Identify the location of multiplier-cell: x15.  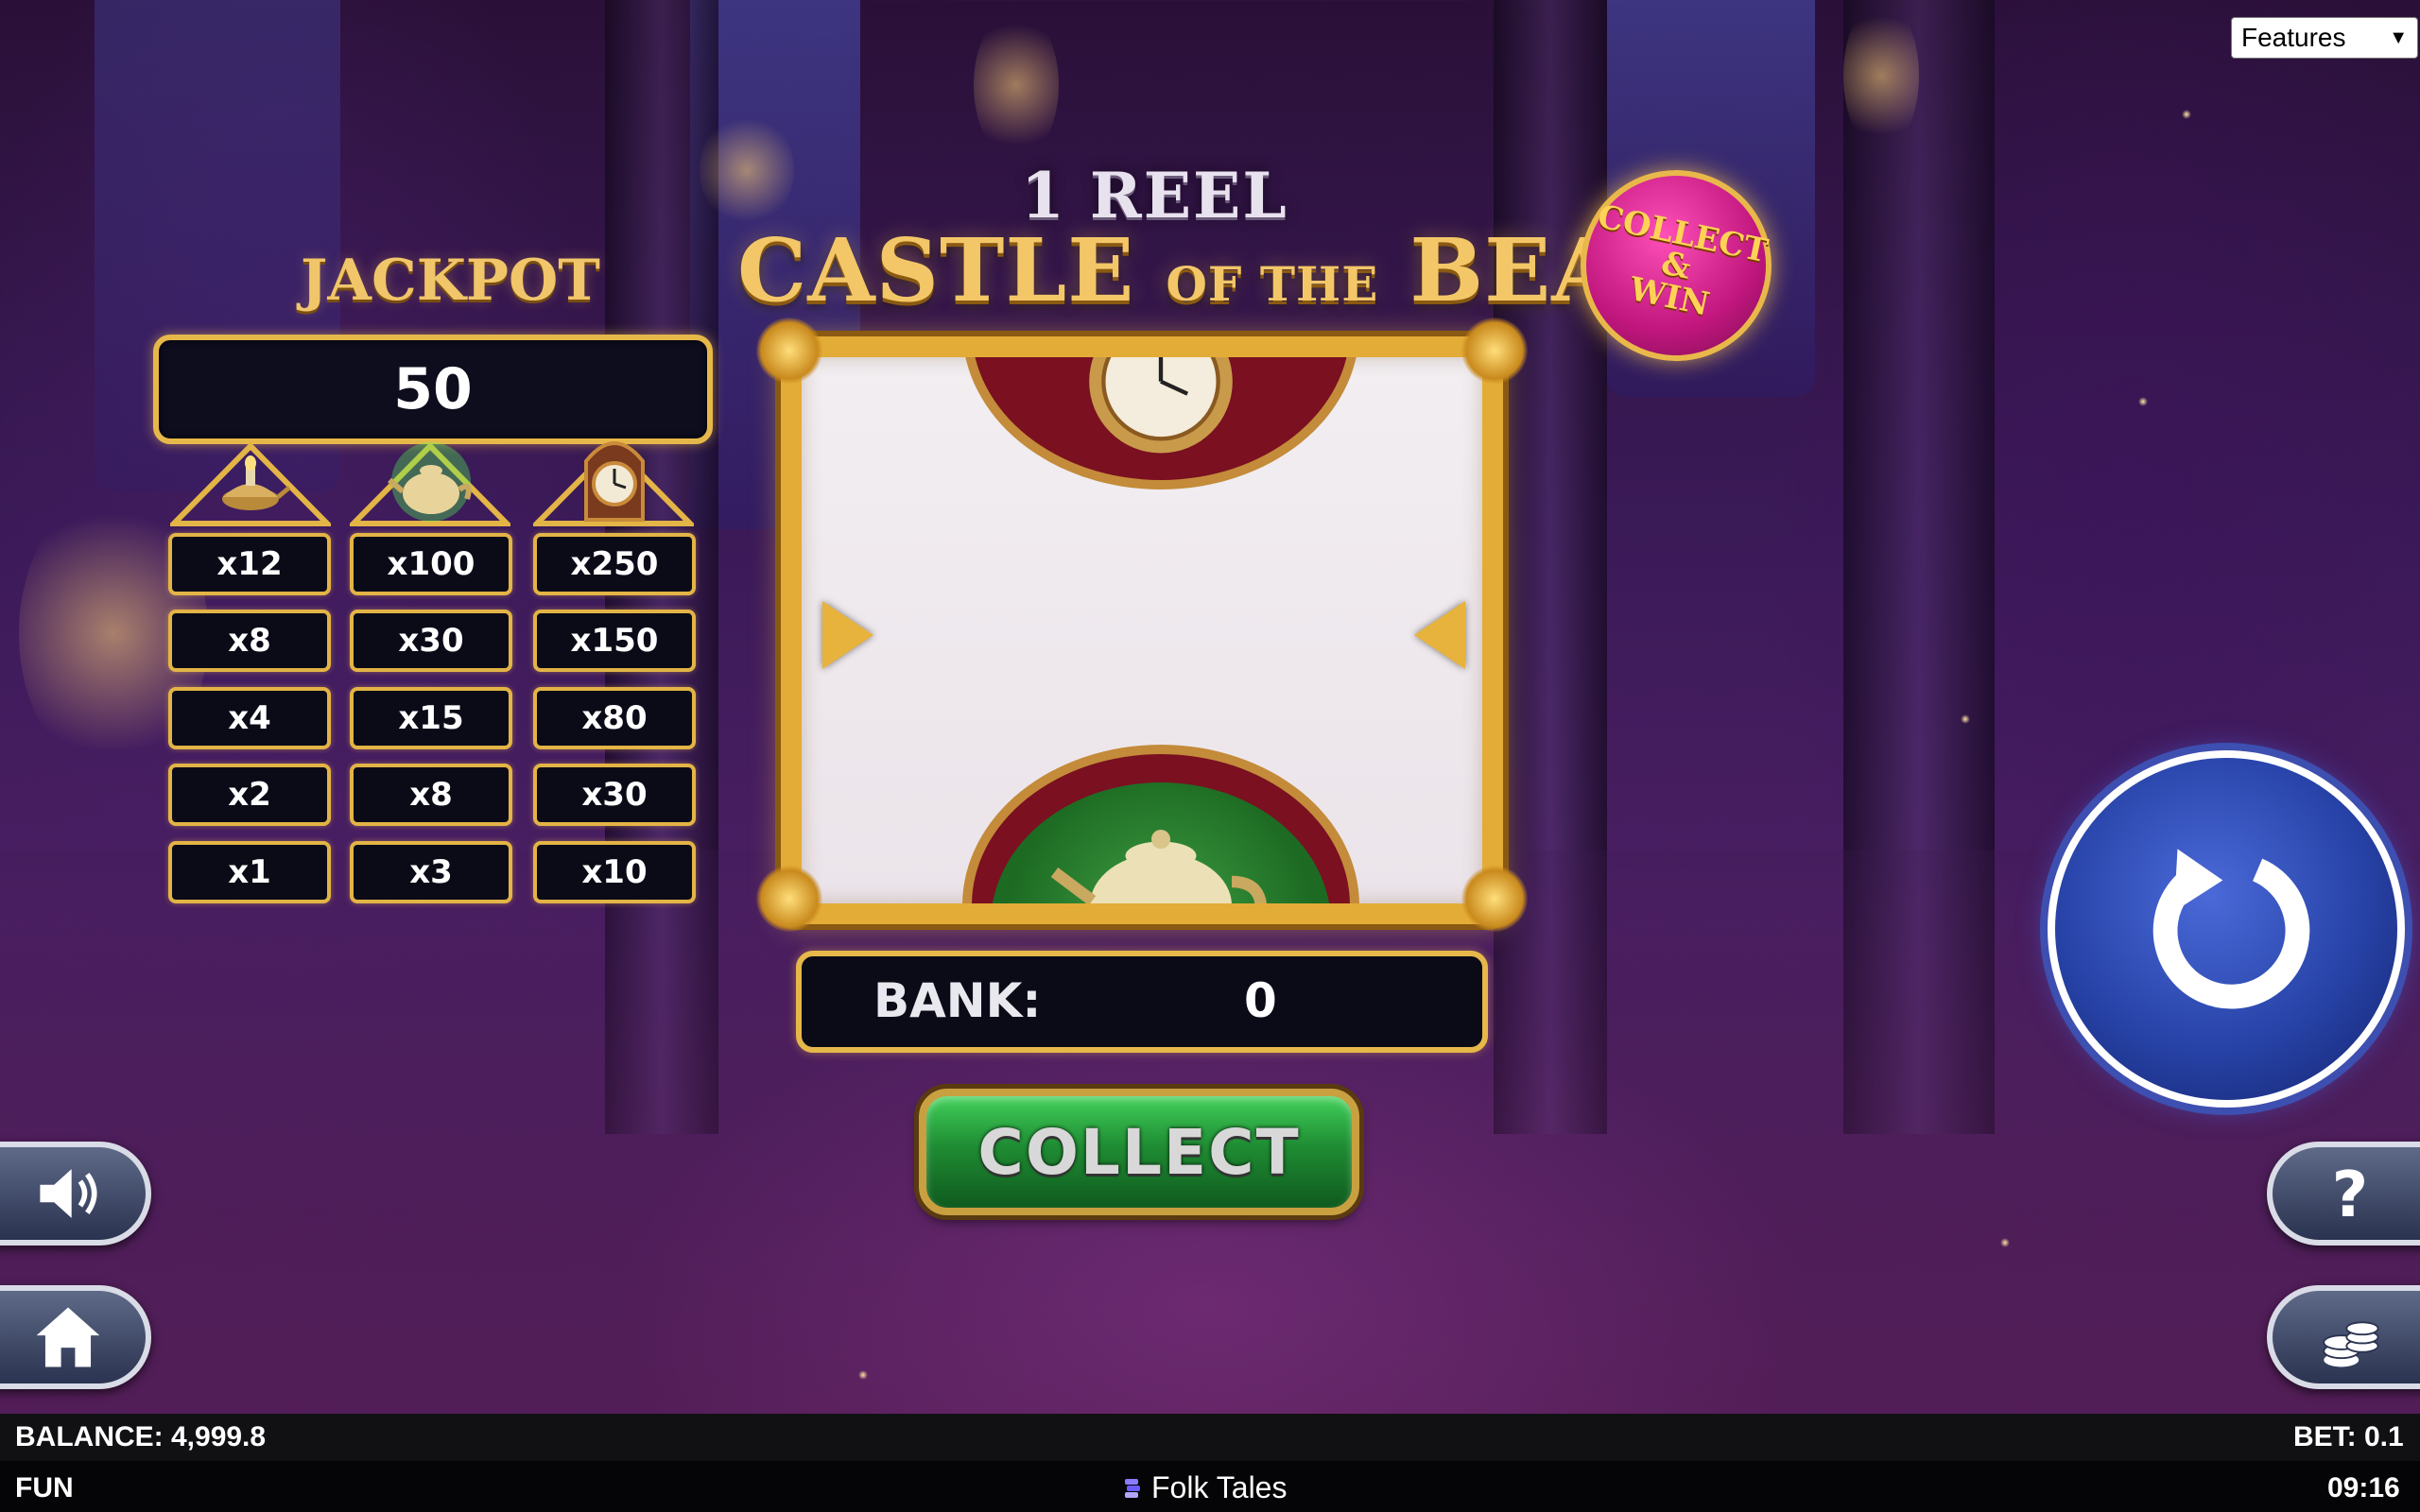
(431, 718).